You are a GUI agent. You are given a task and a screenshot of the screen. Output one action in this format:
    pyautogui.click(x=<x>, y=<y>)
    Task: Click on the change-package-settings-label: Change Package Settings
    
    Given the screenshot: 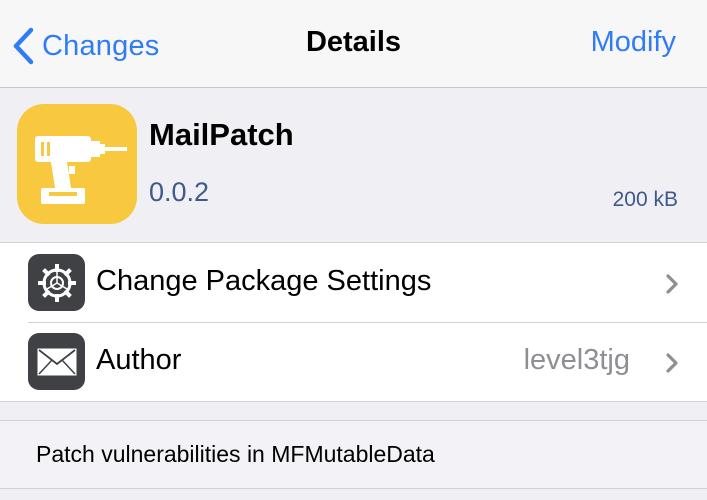 What is the action you would take?
    pyautogui.click(x=264, y=281)
    